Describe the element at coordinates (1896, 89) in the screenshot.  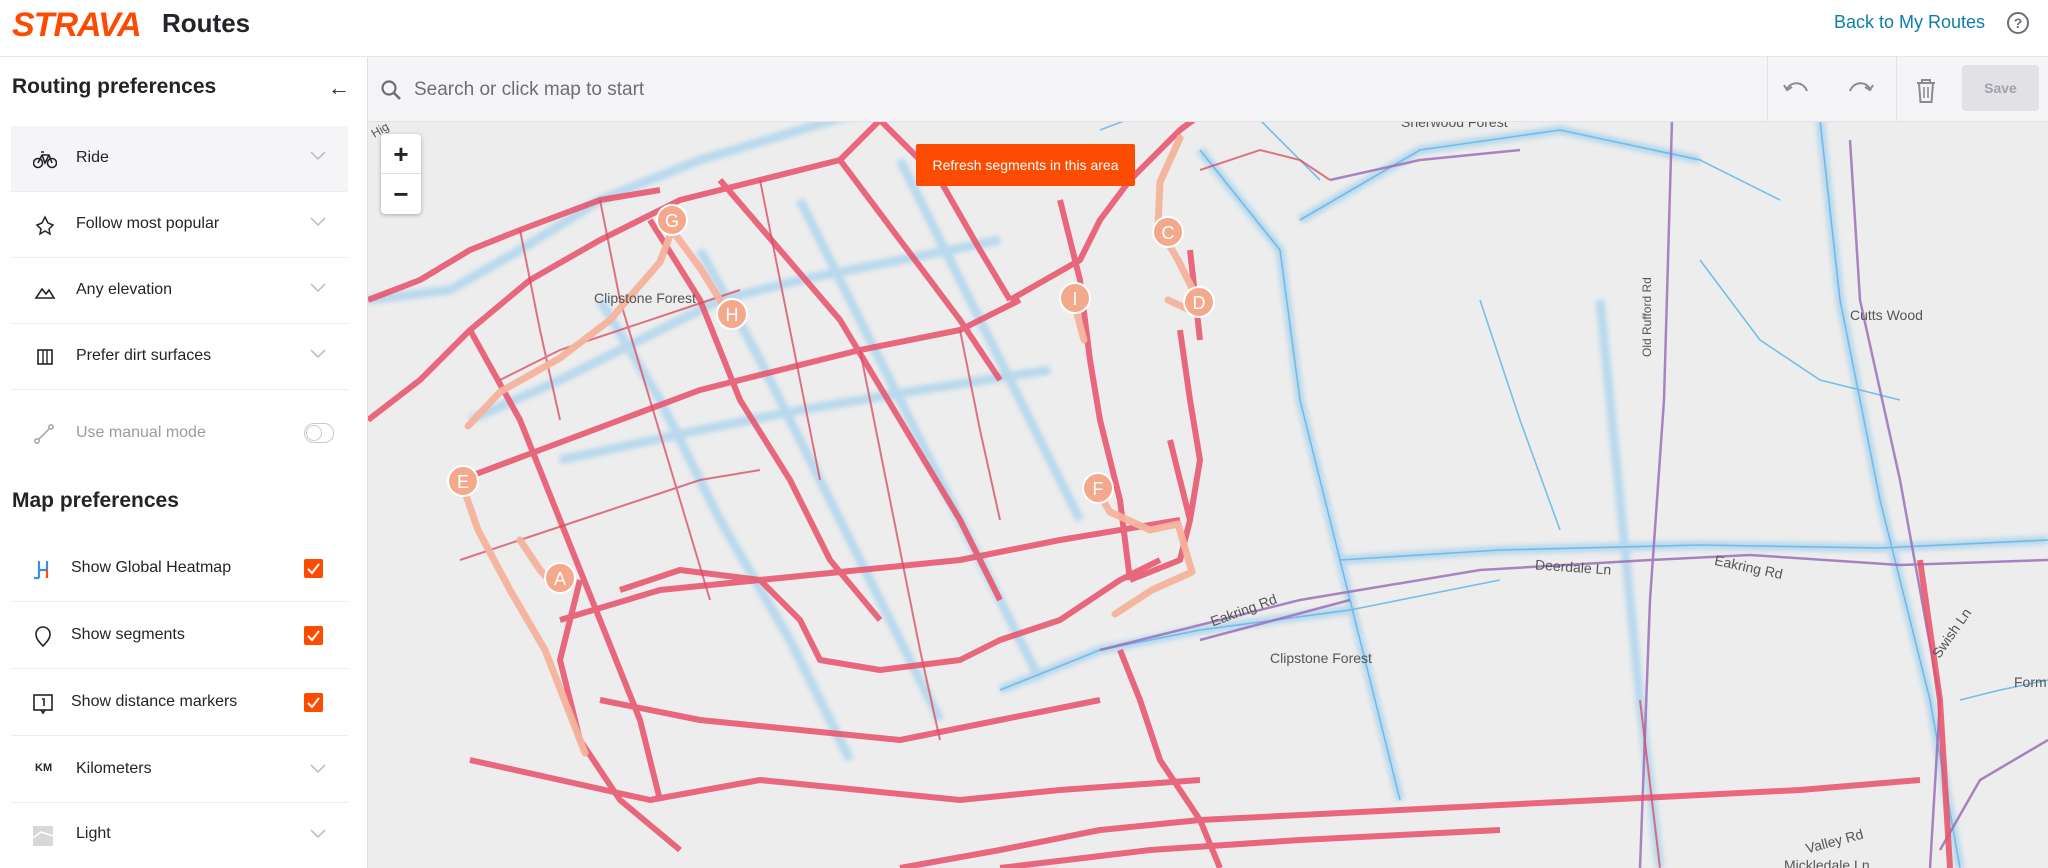
I see `toolbar-divider` at that location.